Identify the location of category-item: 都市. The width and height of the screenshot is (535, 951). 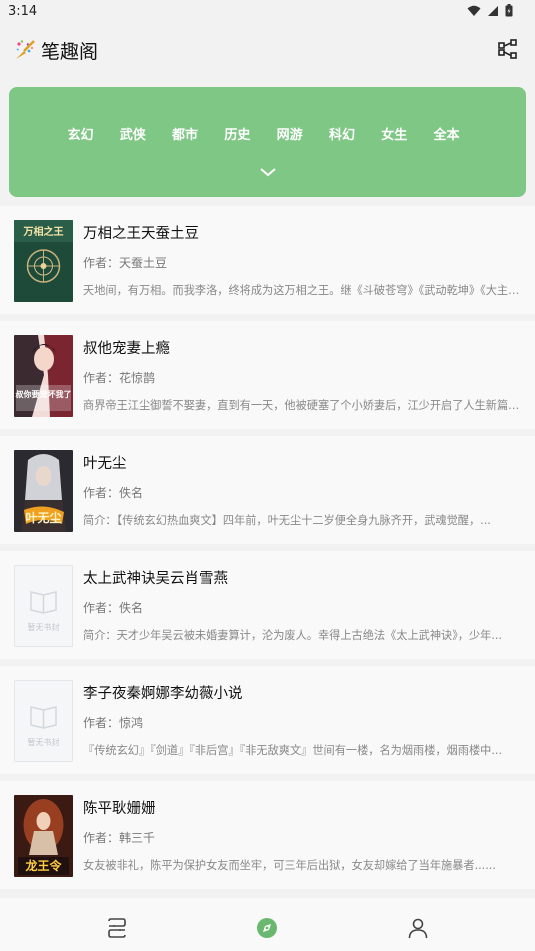
(185, 133).